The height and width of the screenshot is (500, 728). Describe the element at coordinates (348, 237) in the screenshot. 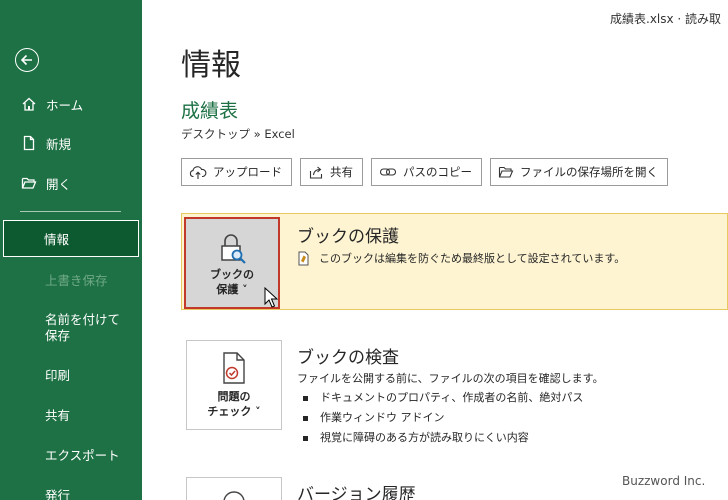

I see `protect-heading: ブックの保護` at that location.